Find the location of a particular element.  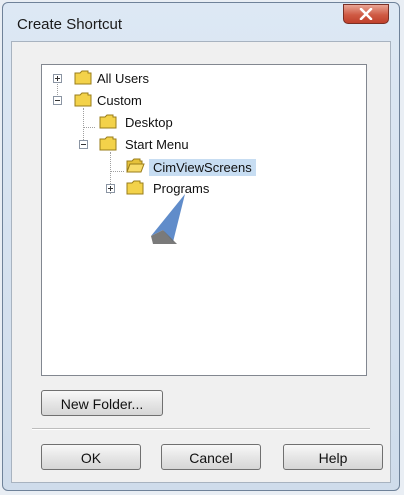

tree-item-desktop: Desktop is located at coordinates (202, 122).